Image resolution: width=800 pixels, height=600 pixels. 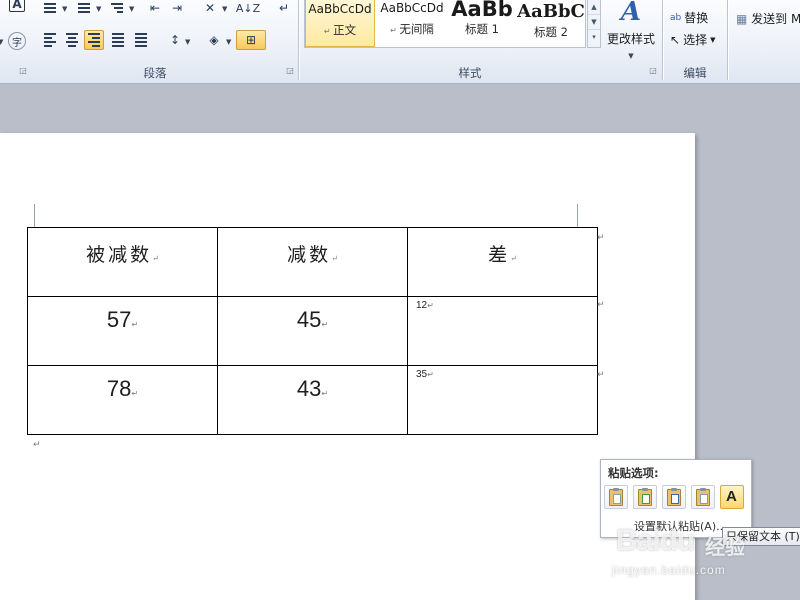 I want to click on style-normal: AaBbCcDd ↵ 正文, so click(x=340, y=23).